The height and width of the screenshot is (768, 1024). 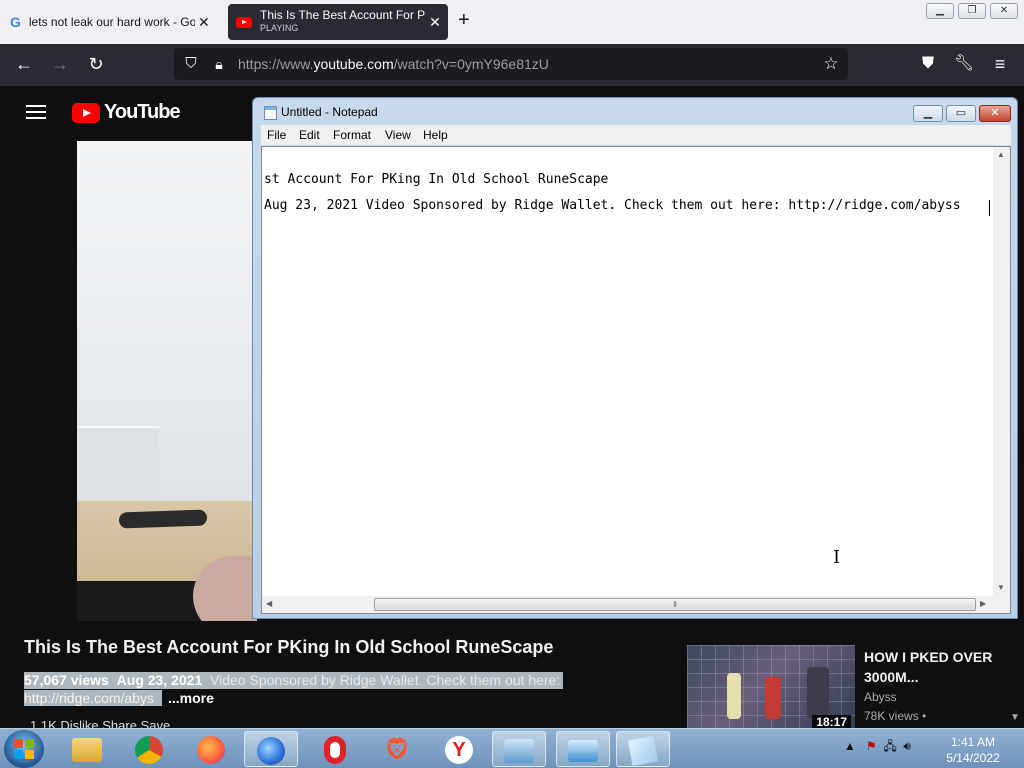 I want to click on description-link: http://ridge.com/abys, so click(x=93, y=698).